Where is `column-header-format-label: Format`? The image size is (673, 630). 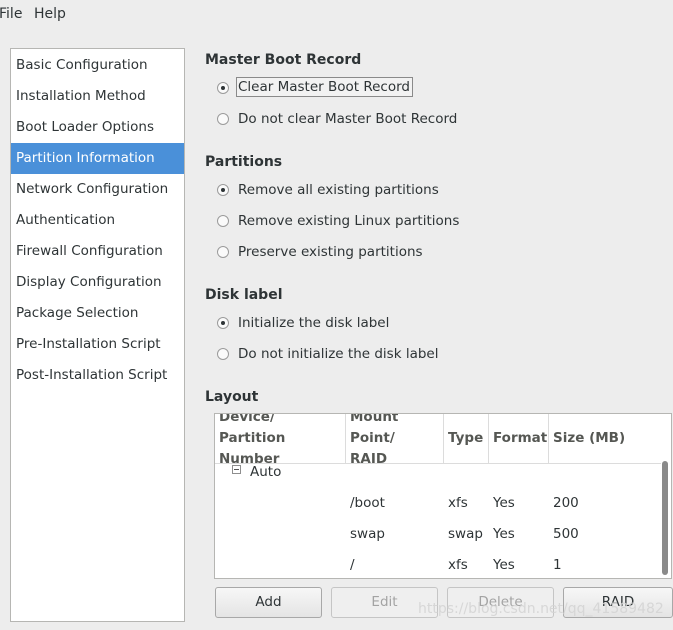 column-header-format-label: Format is located at coordinates (520, 438).